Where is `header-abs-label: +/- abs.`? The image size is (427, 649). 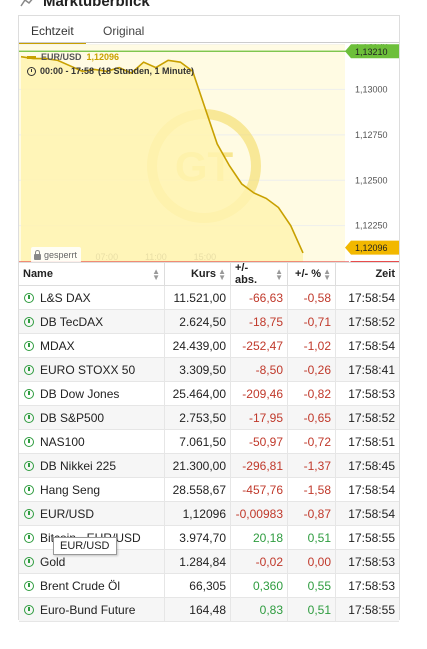 header-abs-label: +/- abs. is located at coordinates (246, 274).